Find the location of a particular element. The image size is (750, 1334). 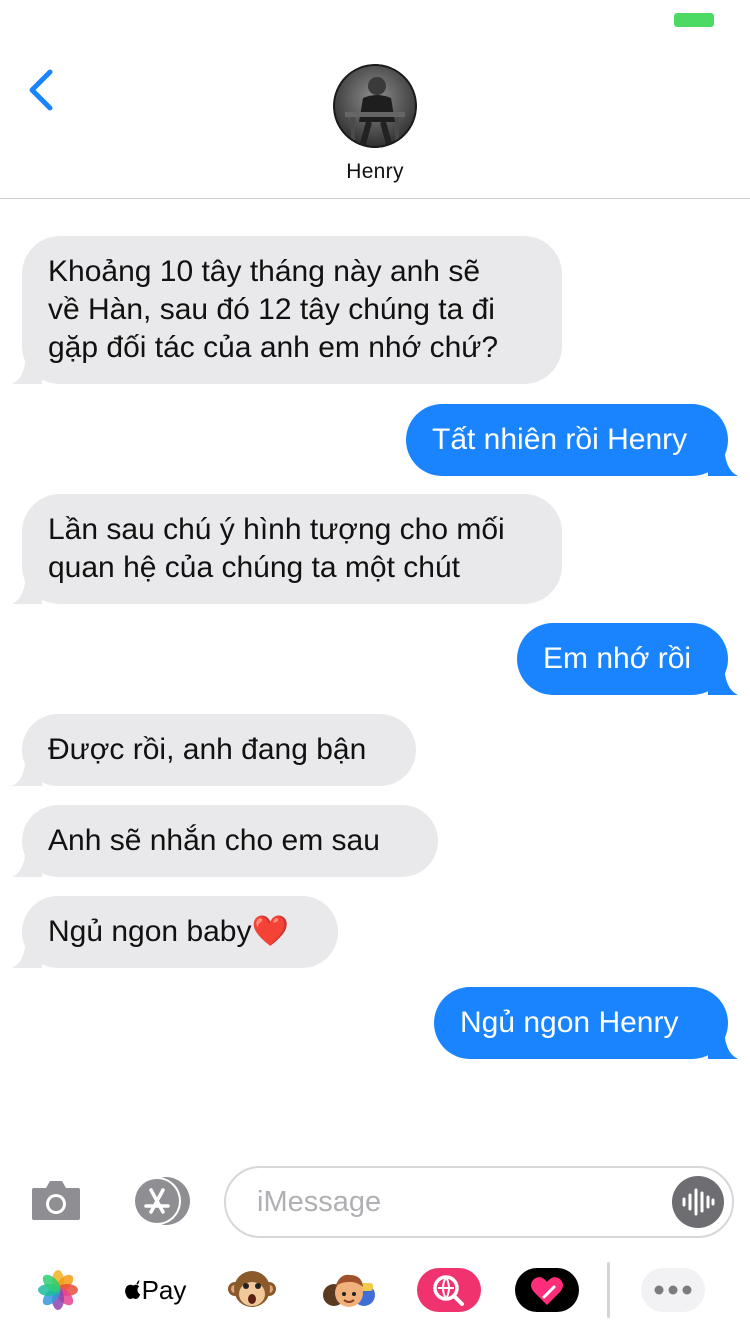

message-text: Ngủ ngon baby❤️ is located at coordinates (168, 931).